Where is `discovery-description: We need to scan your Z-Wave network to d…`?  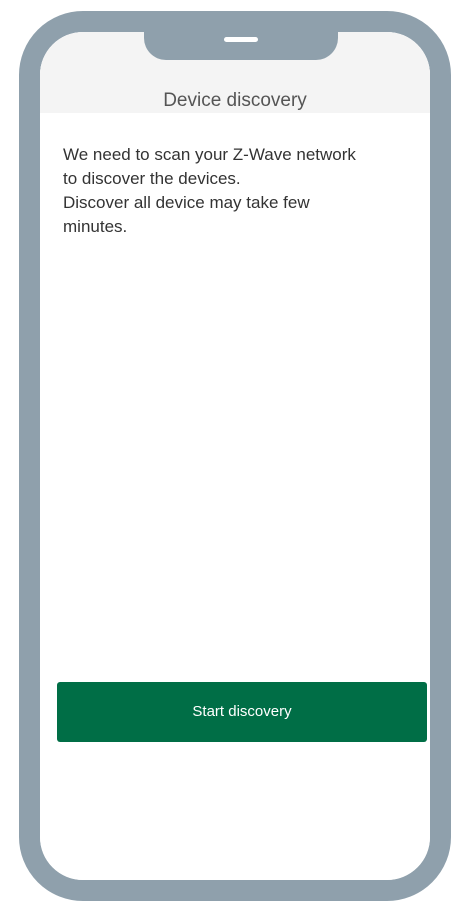
discovery-description: We need to scan your Z-Wave network to d… is located at coordinates (243, 191).